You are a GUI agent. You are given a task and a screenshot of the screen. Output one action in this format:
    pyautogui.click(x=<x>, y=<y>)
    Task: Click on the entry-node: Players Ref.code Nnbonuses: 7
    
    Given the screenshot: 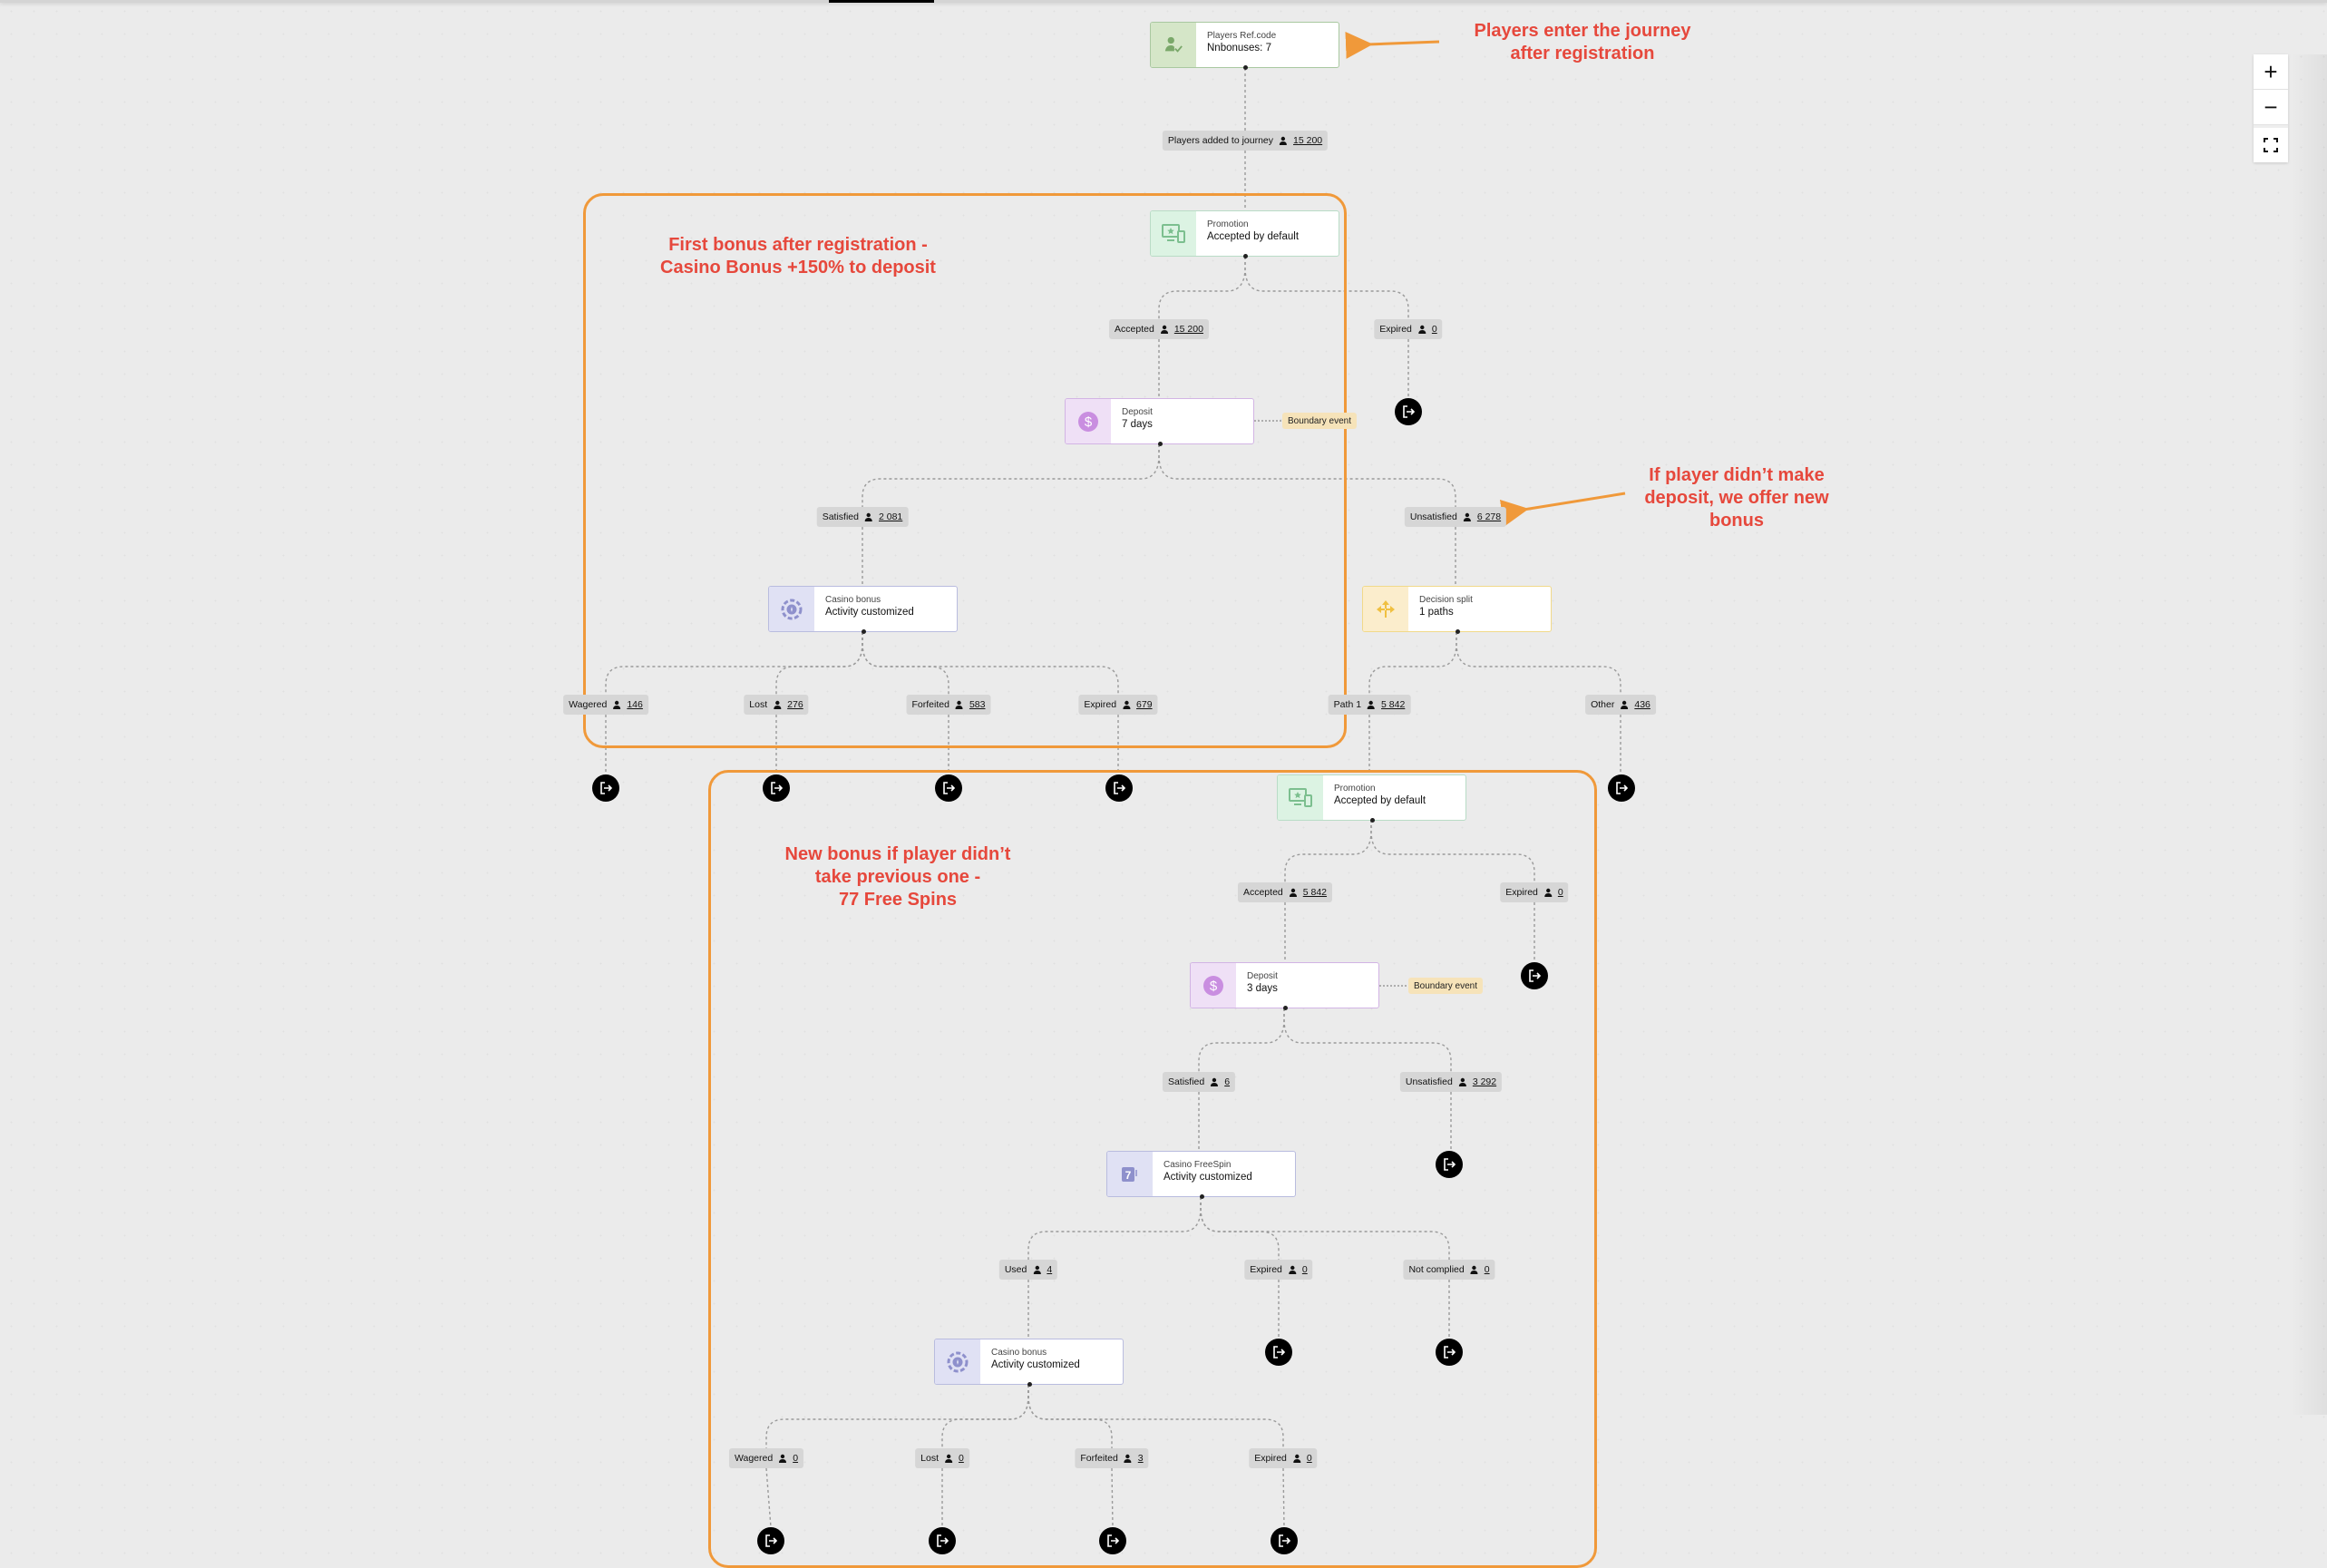 What is the action you would take?
    pyautogui.click(x=1244, y=46)
    